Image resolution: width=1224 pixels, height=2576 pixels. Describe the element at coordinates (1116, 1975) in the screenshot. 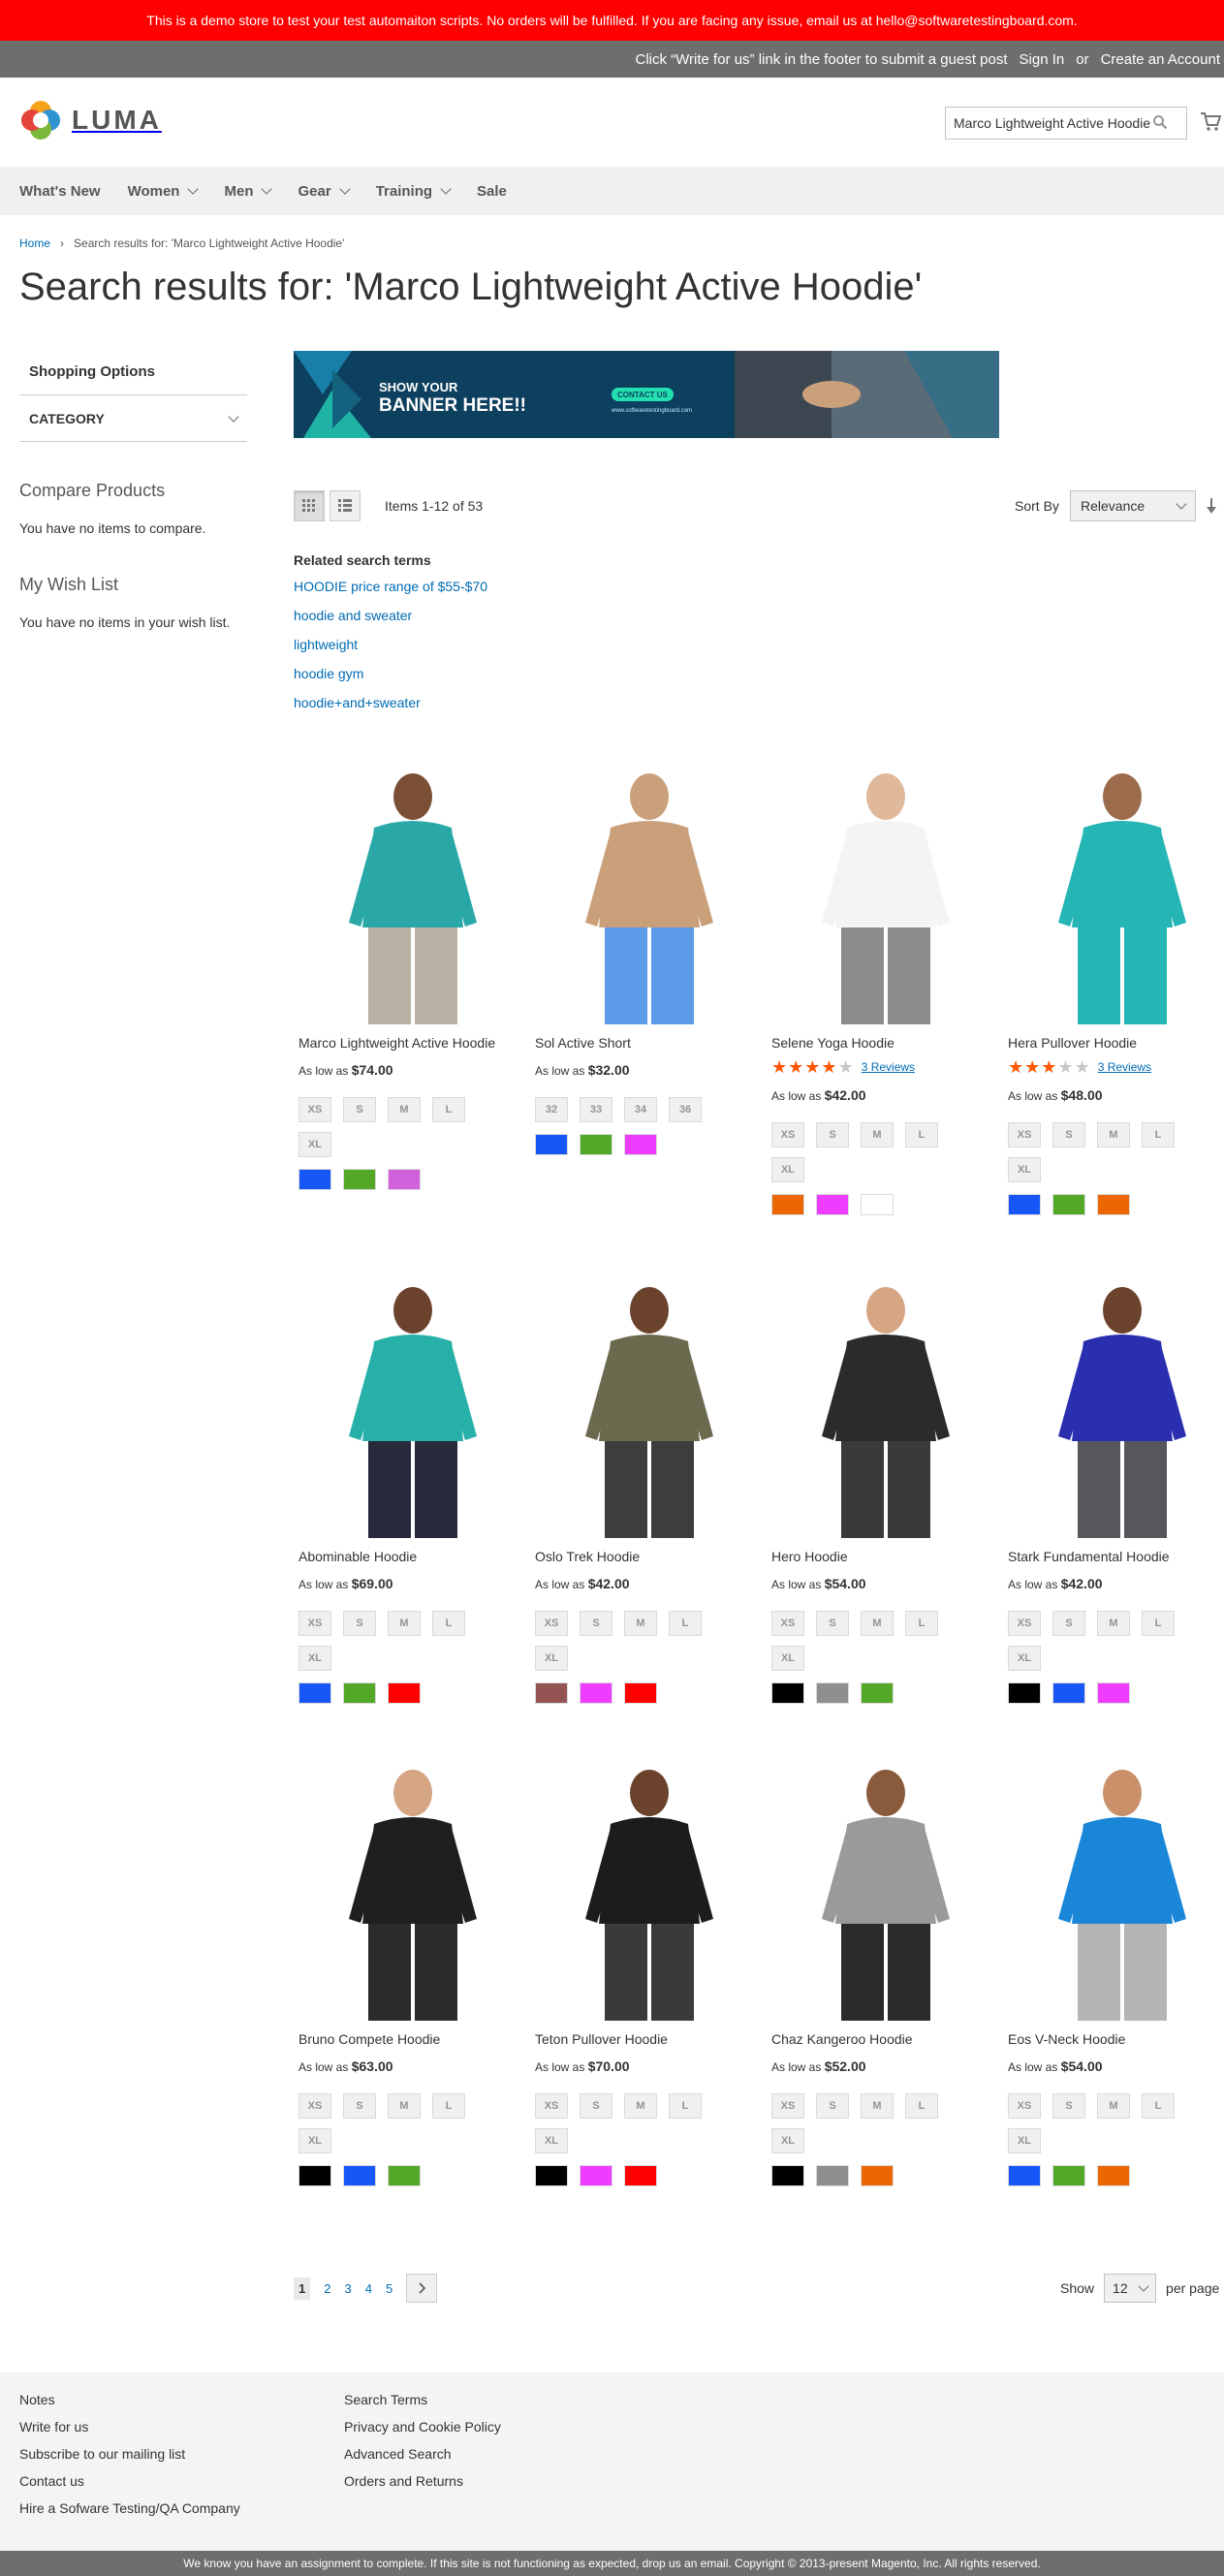

I see `product-card: Eos V-Neck Hoodie As low as $54.00 XS S M L XL` at that location.